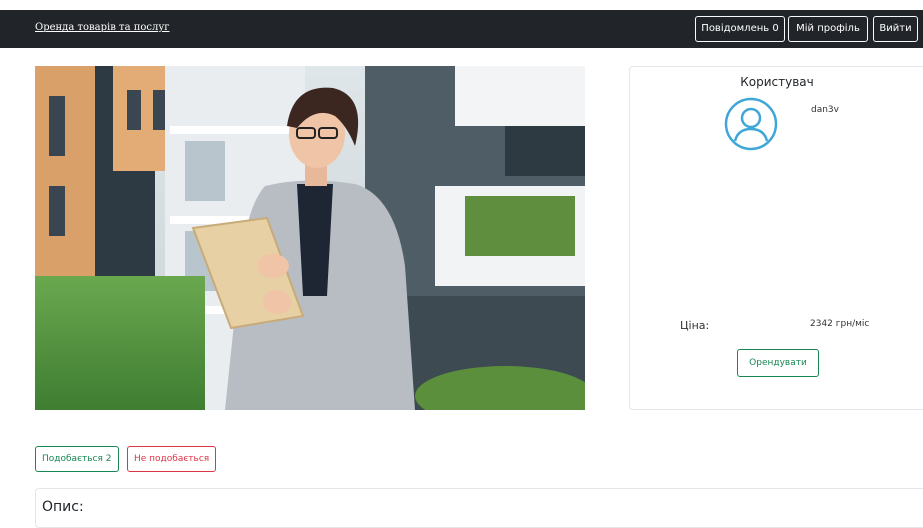  What do you see at coordinates (777, 82) in the screenshot?
I see `user-card-title: Користувач` at bounding box center [777, 82].